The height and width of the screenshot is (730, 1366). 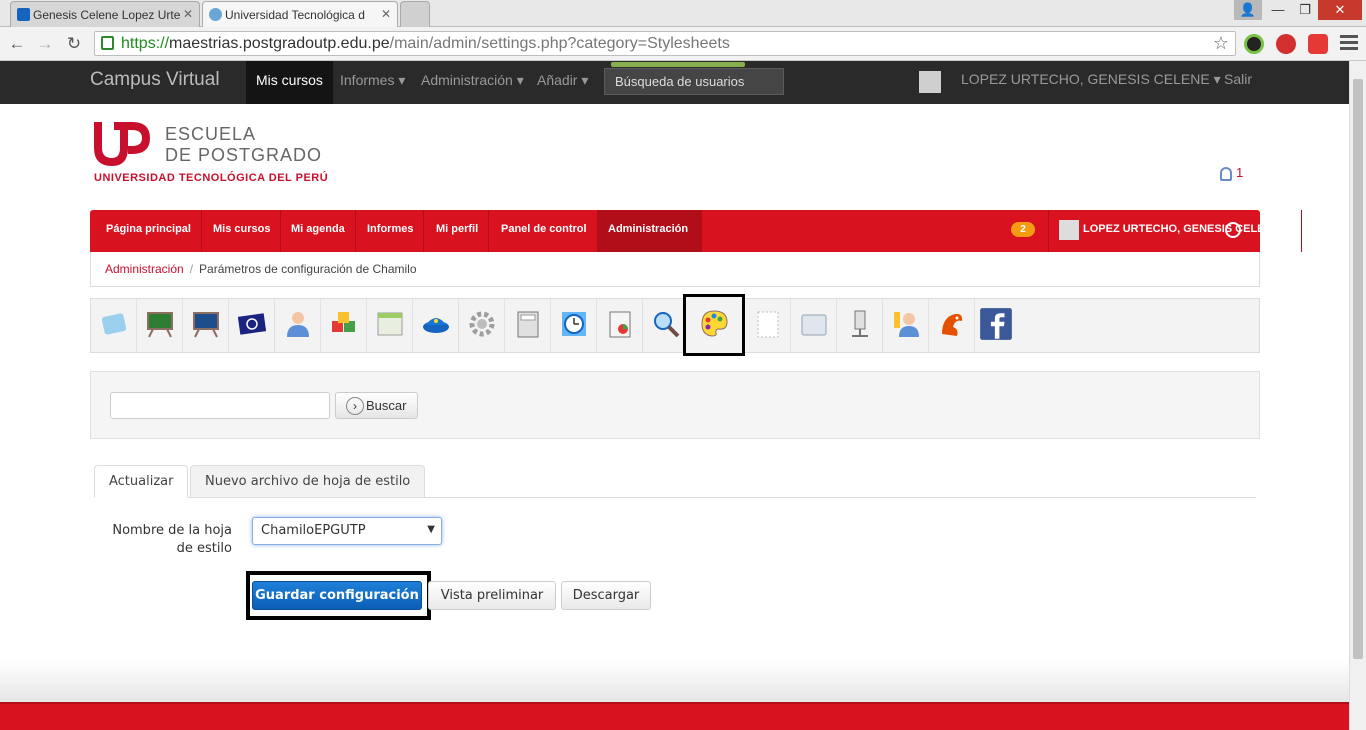 What do you see at coordinates (694, 78) in the screenshot?
I see `user-search-input: Búsqueda de usuarios` at bounding box center [694, 78].